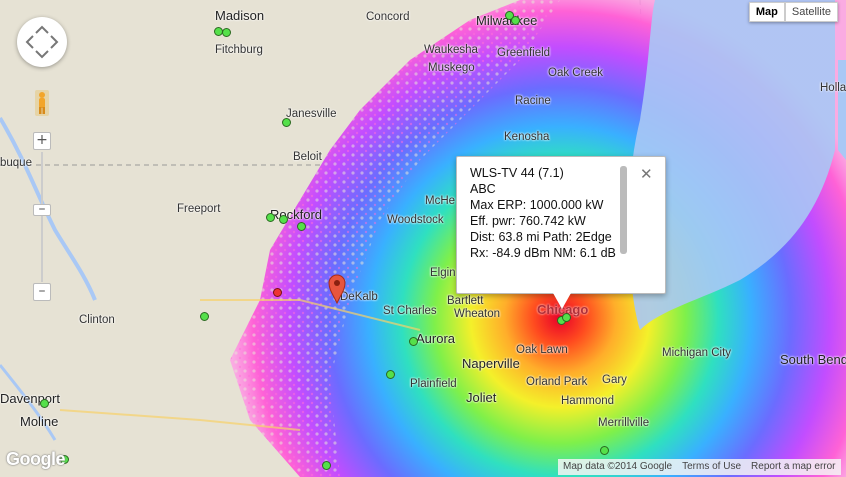 Image resolution: width=846 pixels, height=477 pixels. What do you see at coordinates (524, 53) in the screenshot?
I see `city-label: Greenfield` at bounding box center [524, 53].